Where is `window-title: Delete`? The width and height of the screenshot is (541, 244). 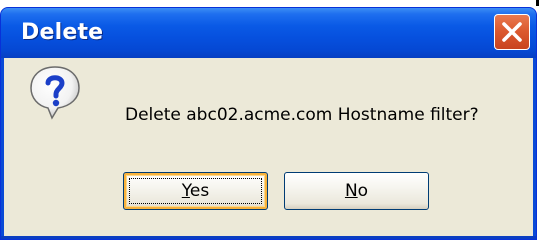
window-title: Delete is located at coordinates (62, 32).